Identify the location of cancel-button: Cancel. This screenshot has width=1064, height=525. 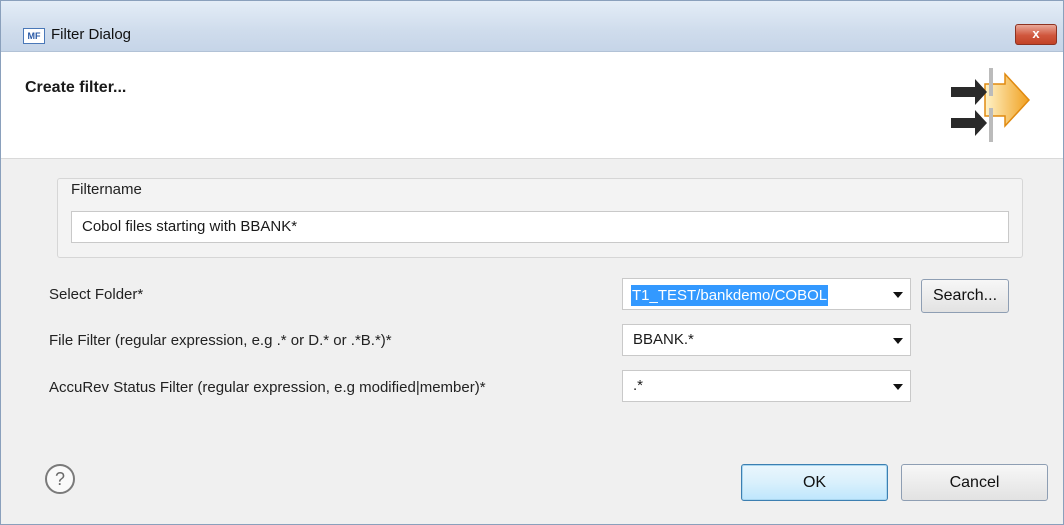
(974, 482).